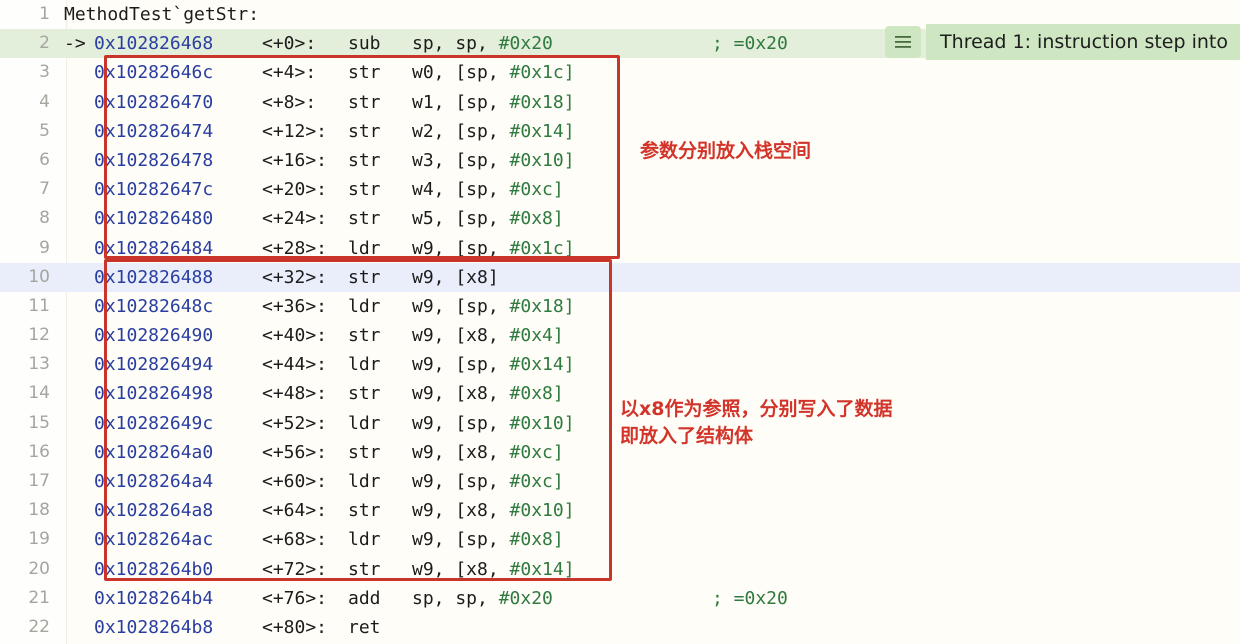 This screenshot has width=1240, height=644. Describe the element at coordinates (44, 189) in the screenshot. I see `line-number: 7` at that location.